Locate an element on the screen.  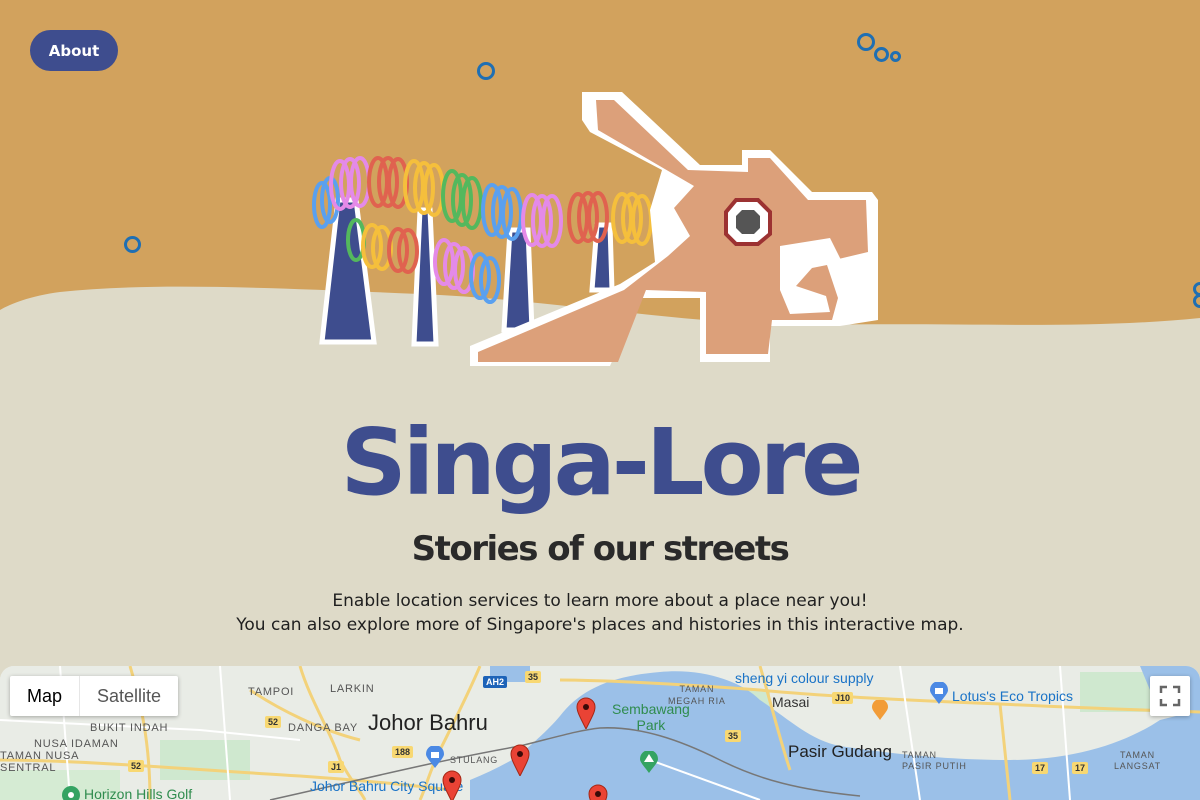
restaurant-poi-icon is located at coordinates (880, 710).